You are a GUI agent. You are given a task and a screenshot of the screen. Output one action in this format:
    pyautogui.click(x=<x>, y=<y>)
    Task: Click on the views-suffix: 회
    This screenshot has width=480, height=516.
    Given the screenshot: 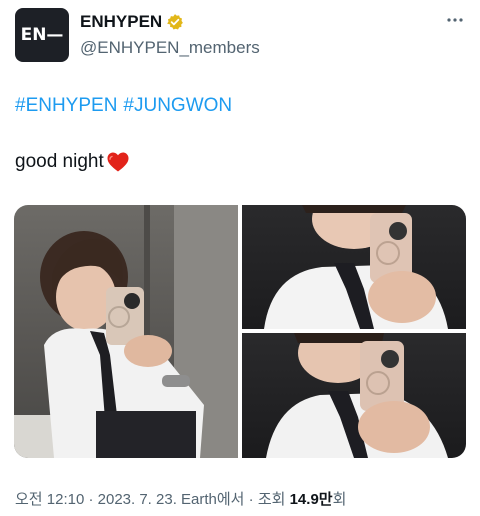 What is the action you would take?
    pyautogui.click(x=339, y=499)
    